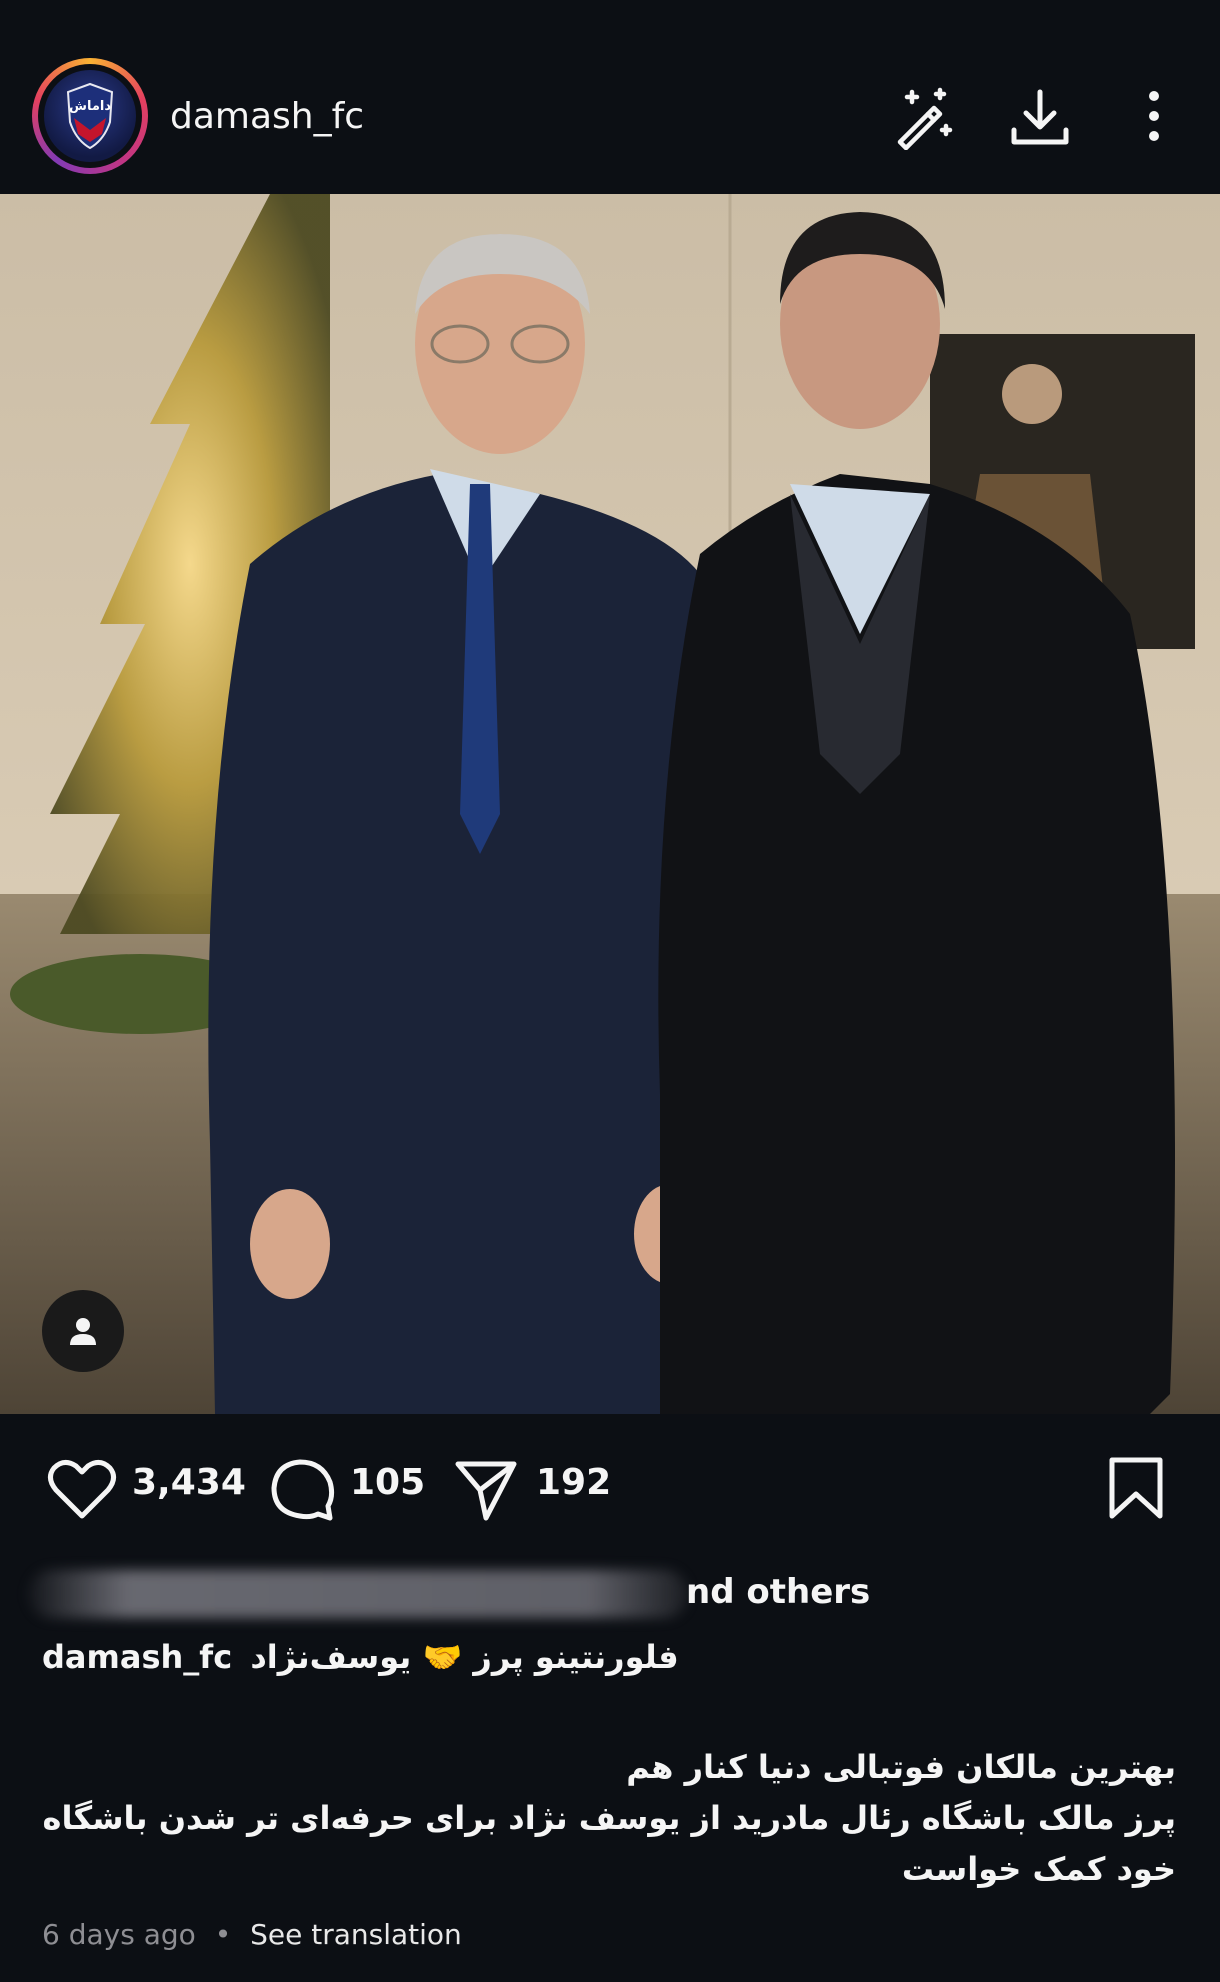  Describe the element at coordinates (486, 1492) in the screenshot. I see `send-icon` at that location.